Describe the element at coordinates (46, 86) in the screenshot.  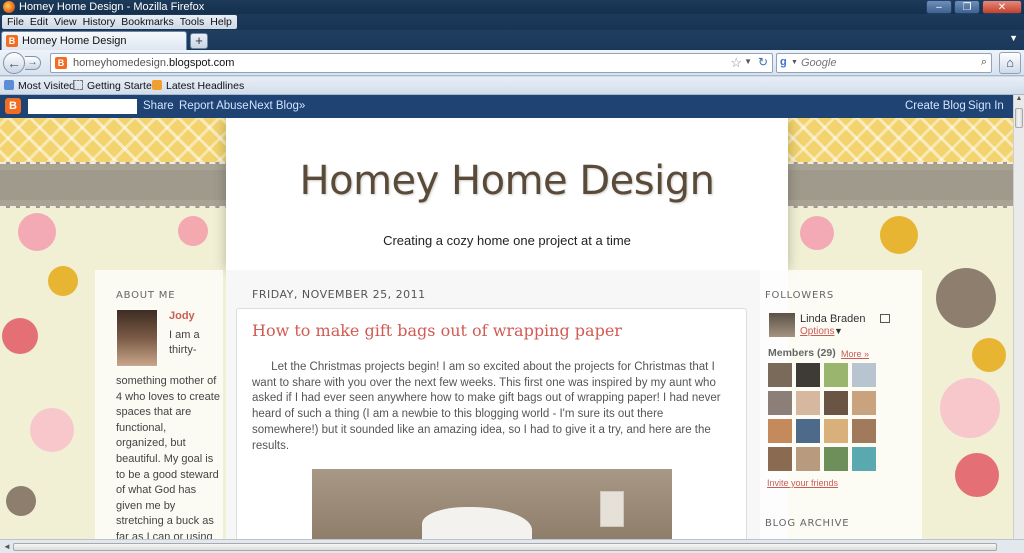
I see `bookmark-label: Most Visited` at that location.